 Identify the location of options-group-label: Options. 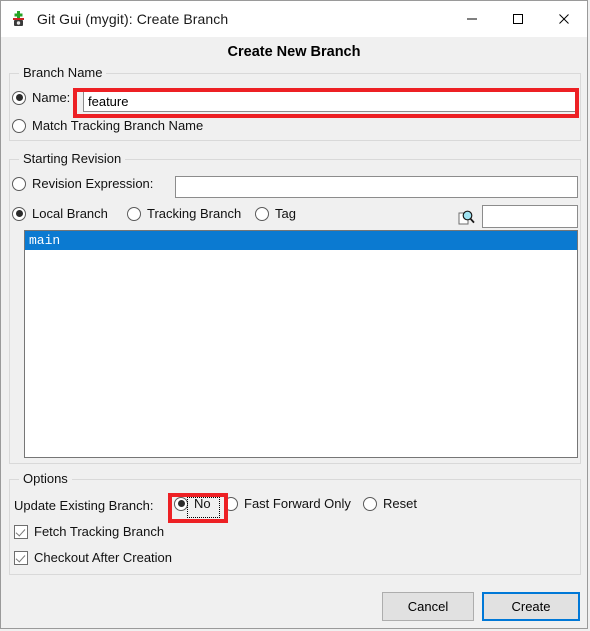
(45, 479).